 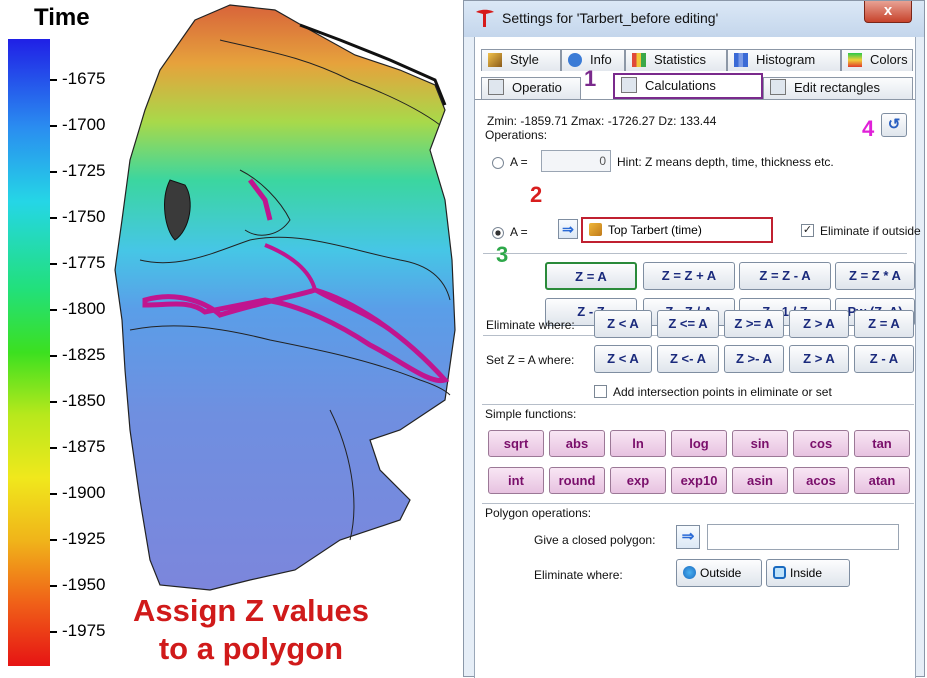 I want to click on eliminate-ge-button: Z >= A, so click(x=754, y=324).